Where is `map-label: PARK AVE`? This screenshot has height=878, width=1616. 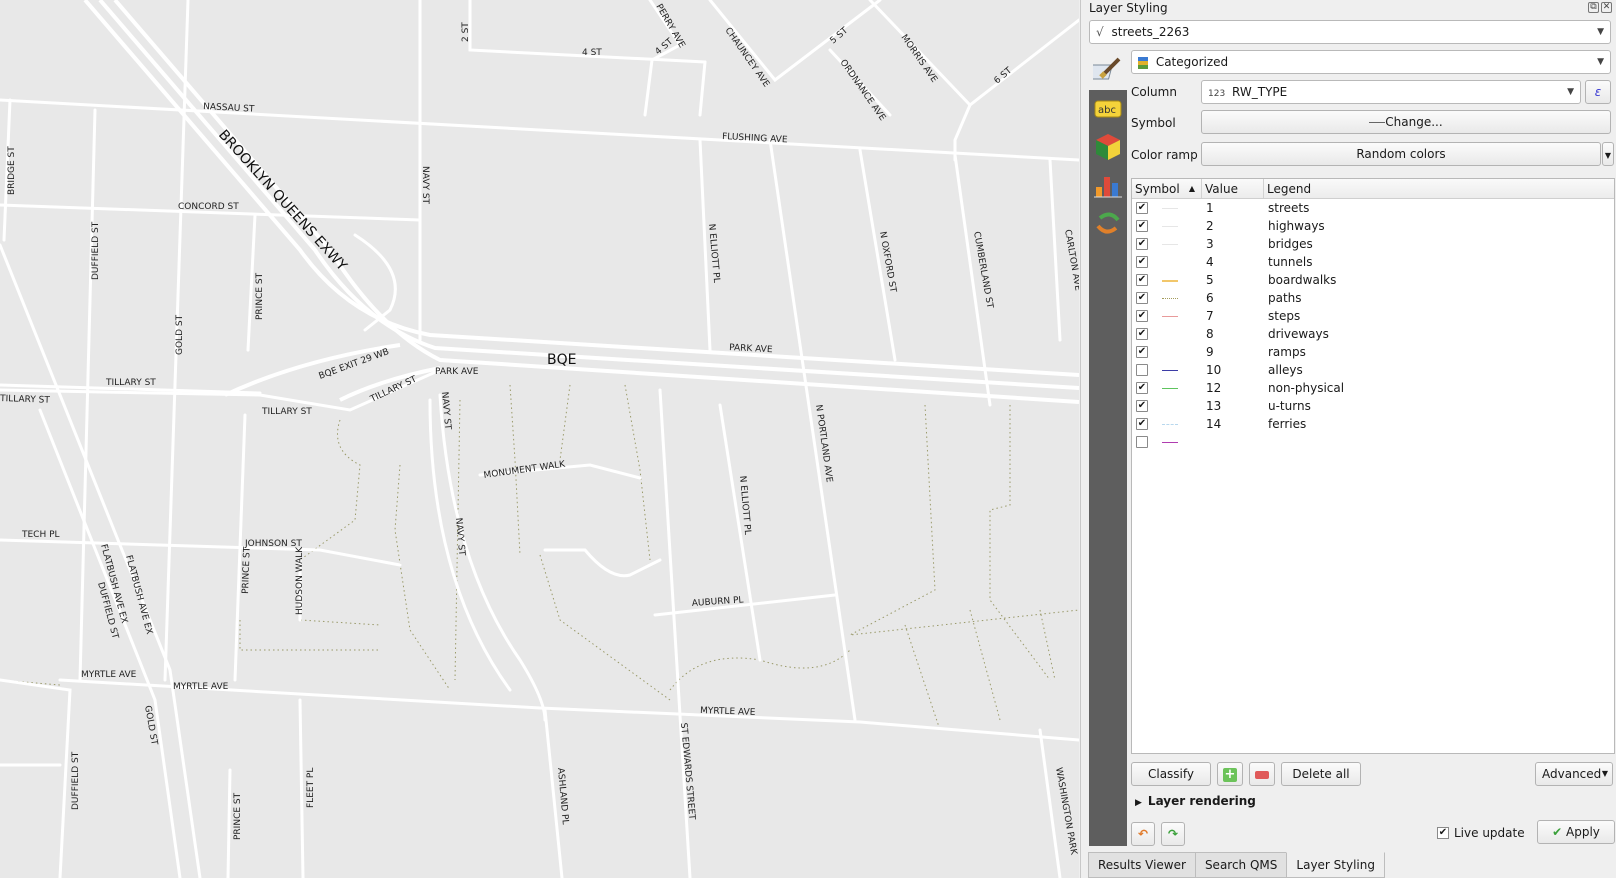 map-label: PARK AVE is located at coordinates (457, 372).